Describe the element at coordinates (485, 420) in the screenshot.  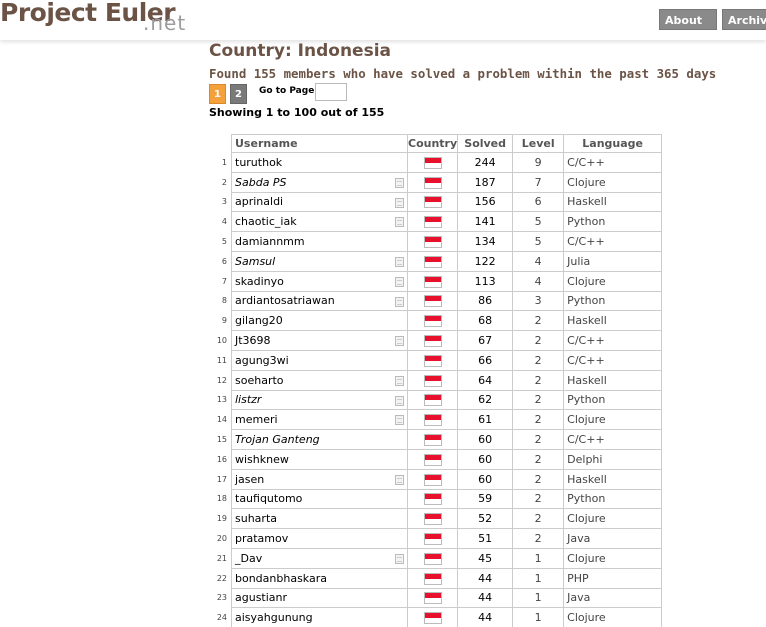
I see `solved-cell: 61` at that location.